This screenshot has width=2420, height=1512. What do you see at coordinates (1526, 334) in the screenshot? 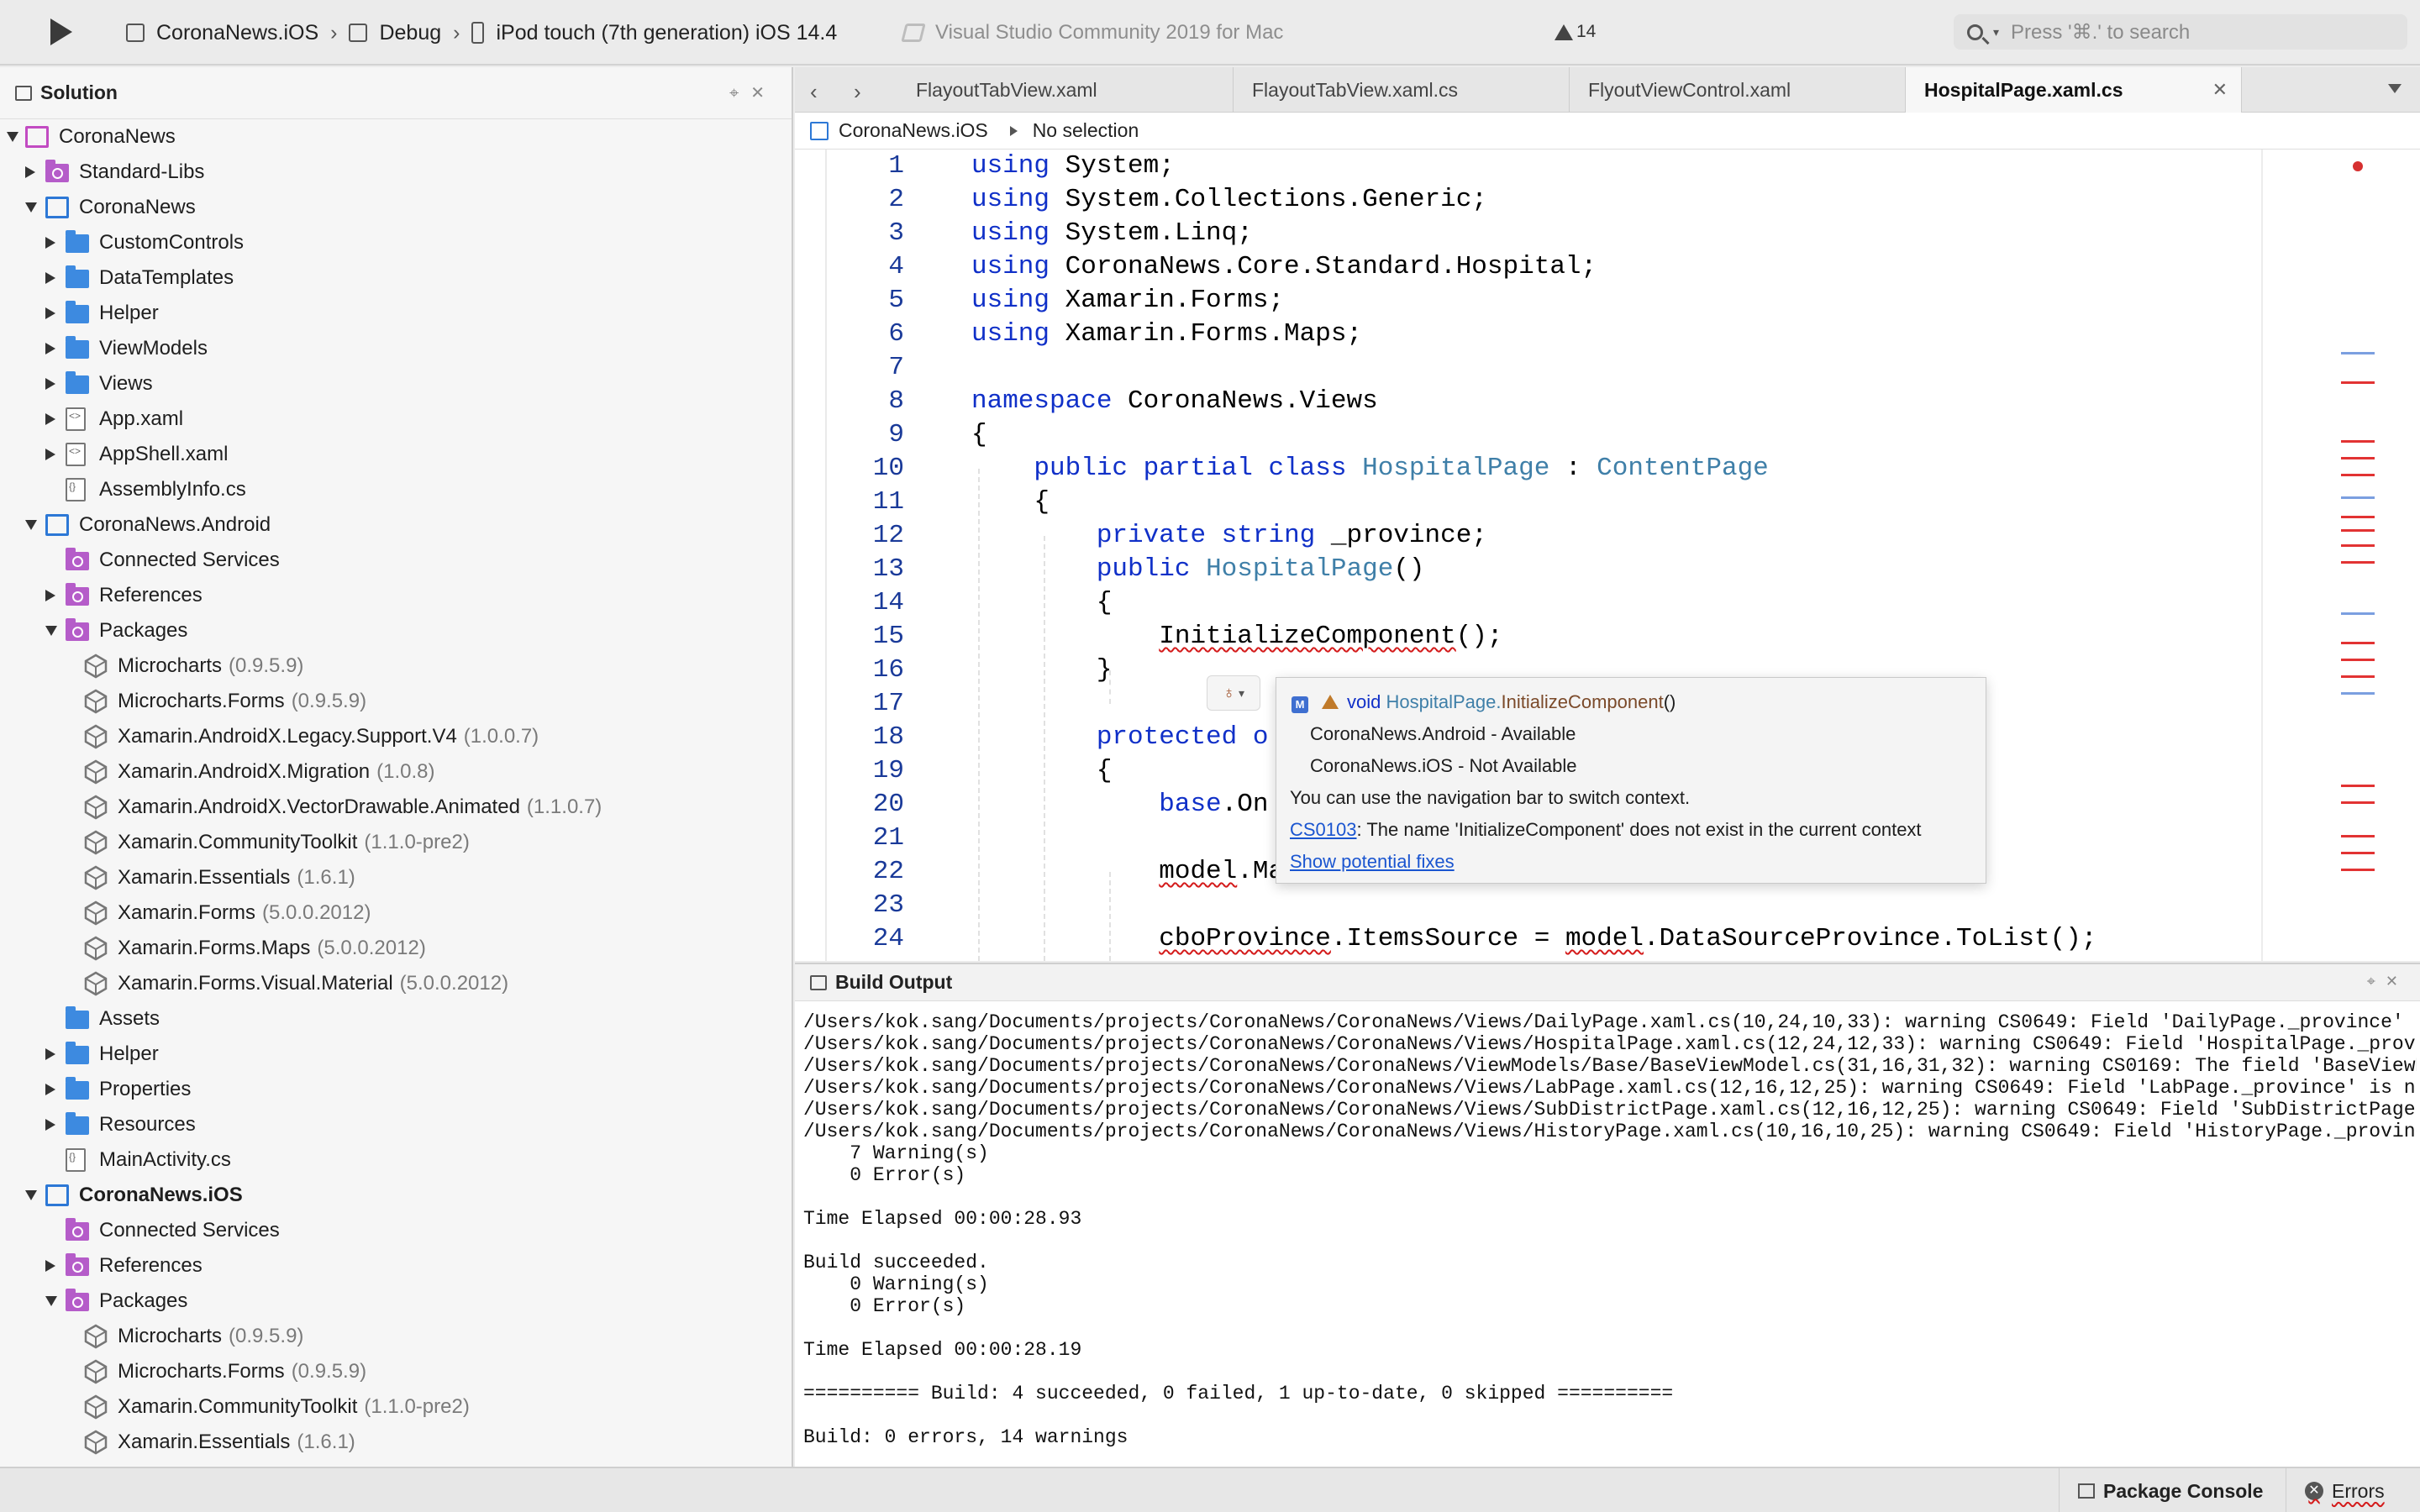
I see `code-line: 6 using Xamarin.Forms.Maps;` at bounding box center [1526, 334].